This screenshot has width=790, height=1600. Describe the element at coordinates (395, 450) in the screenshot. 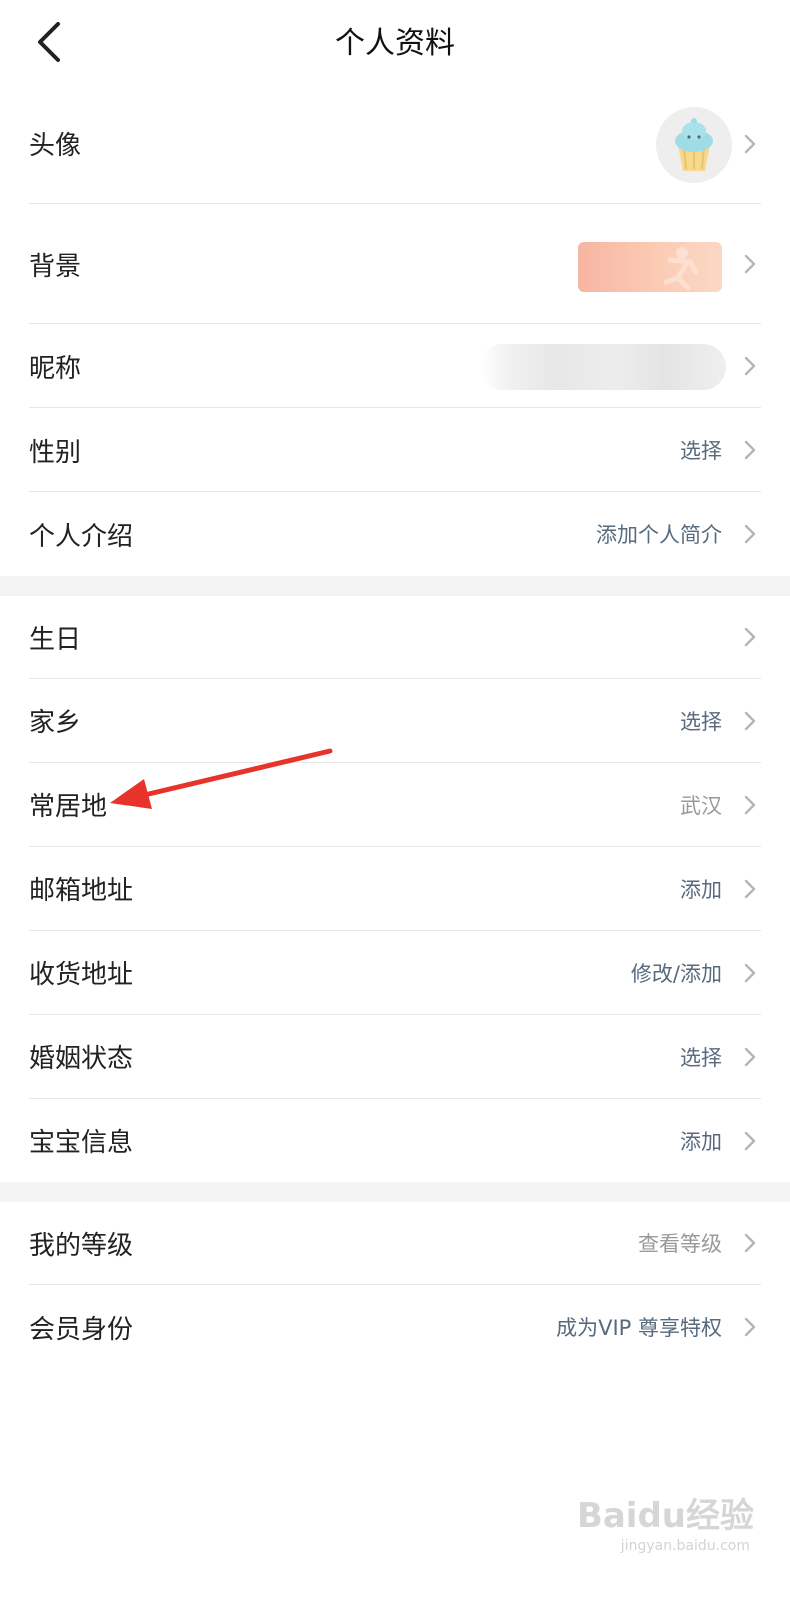

I see `row-gender: 性别 选择` at that location.